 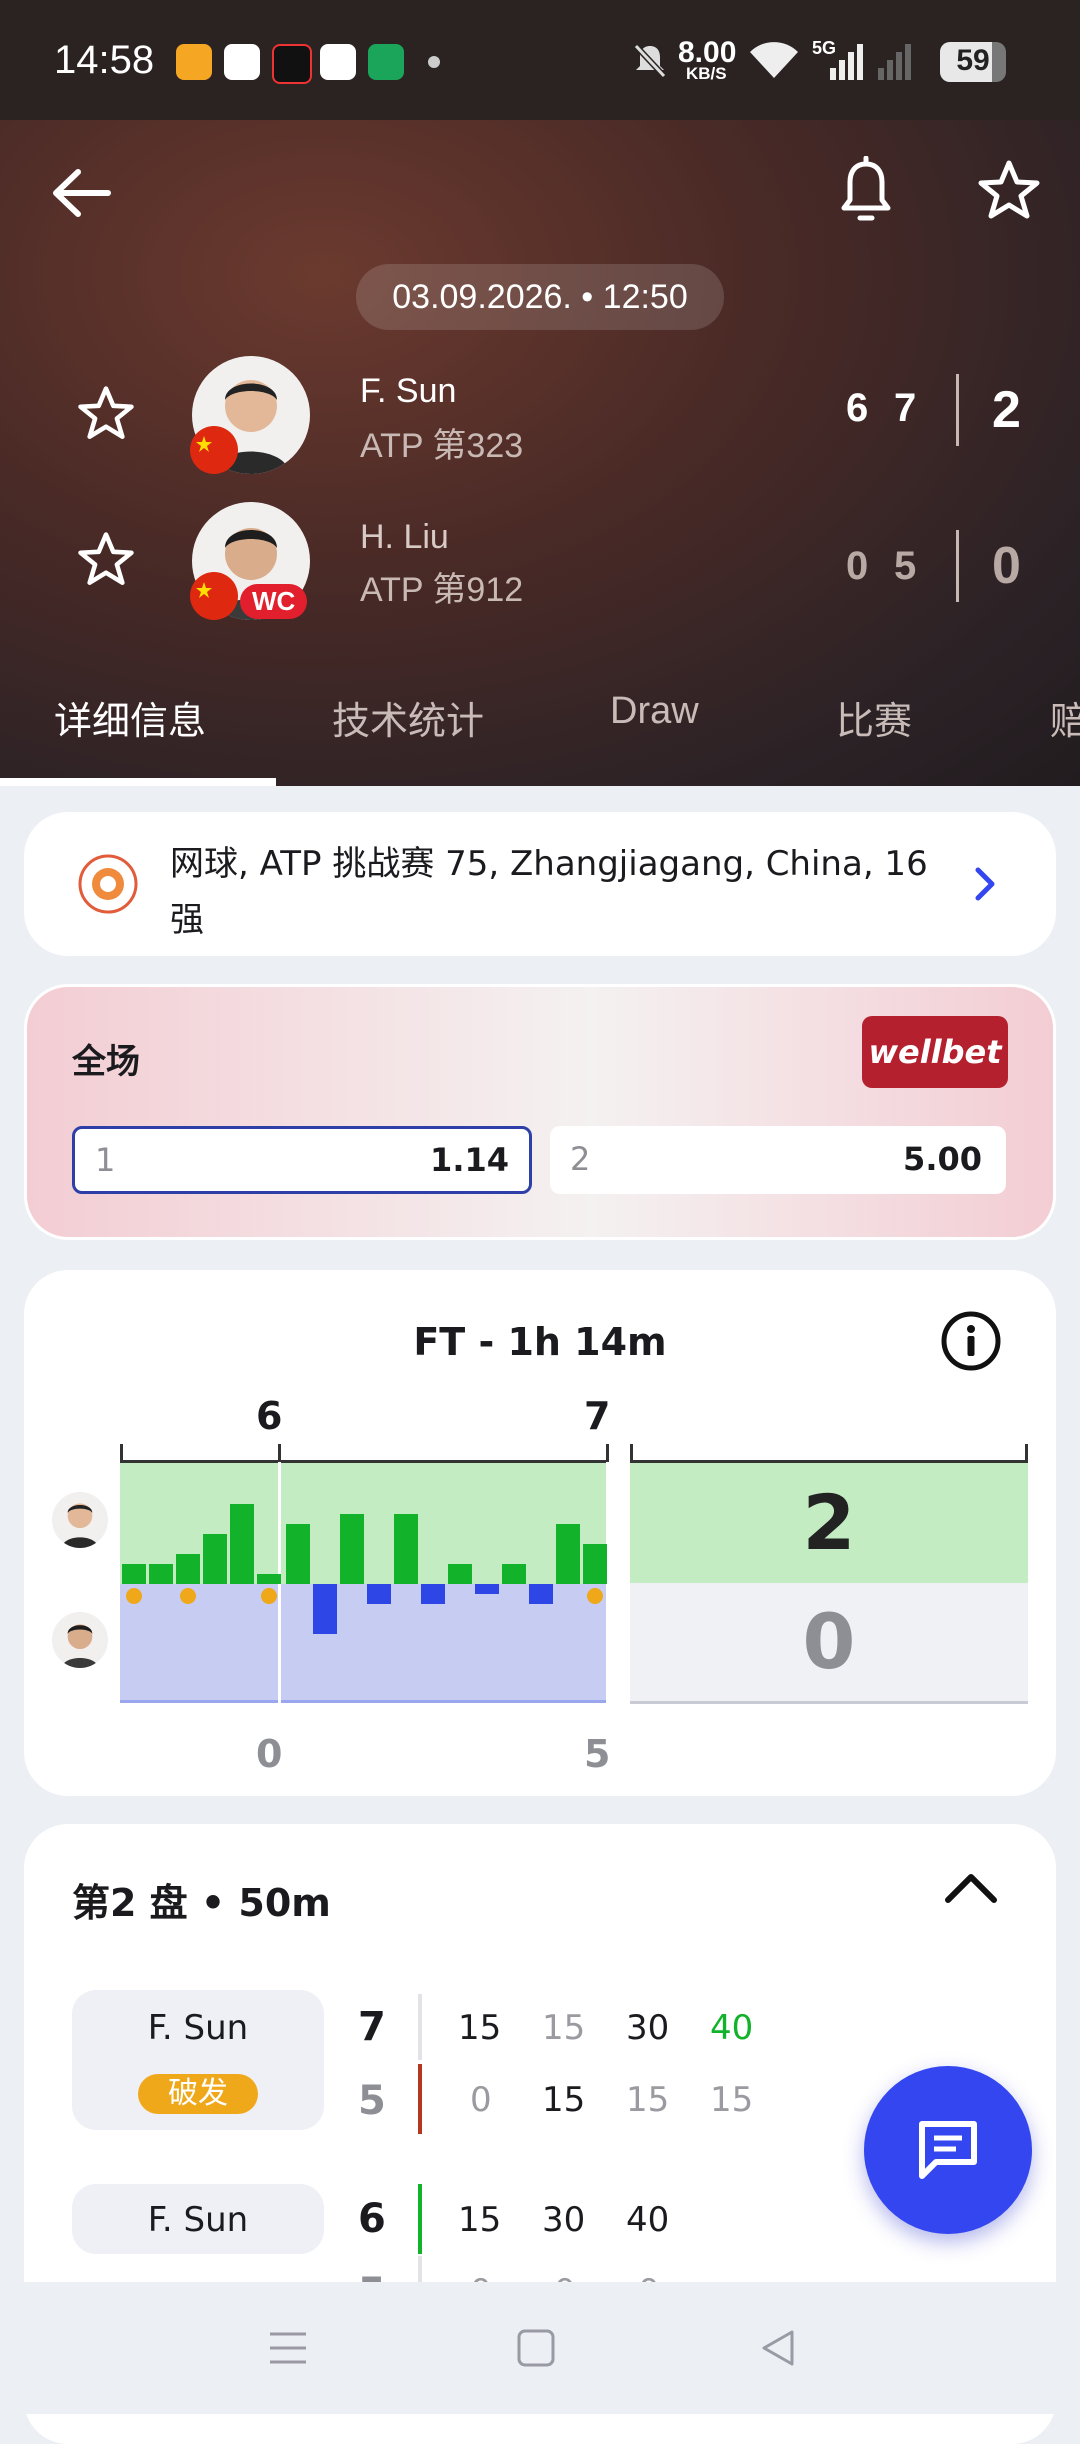 What do you see at coordinates (187, 920) in the screenshot?
I see `tournament-name-line2: 强` at bounding box center [187, 920].